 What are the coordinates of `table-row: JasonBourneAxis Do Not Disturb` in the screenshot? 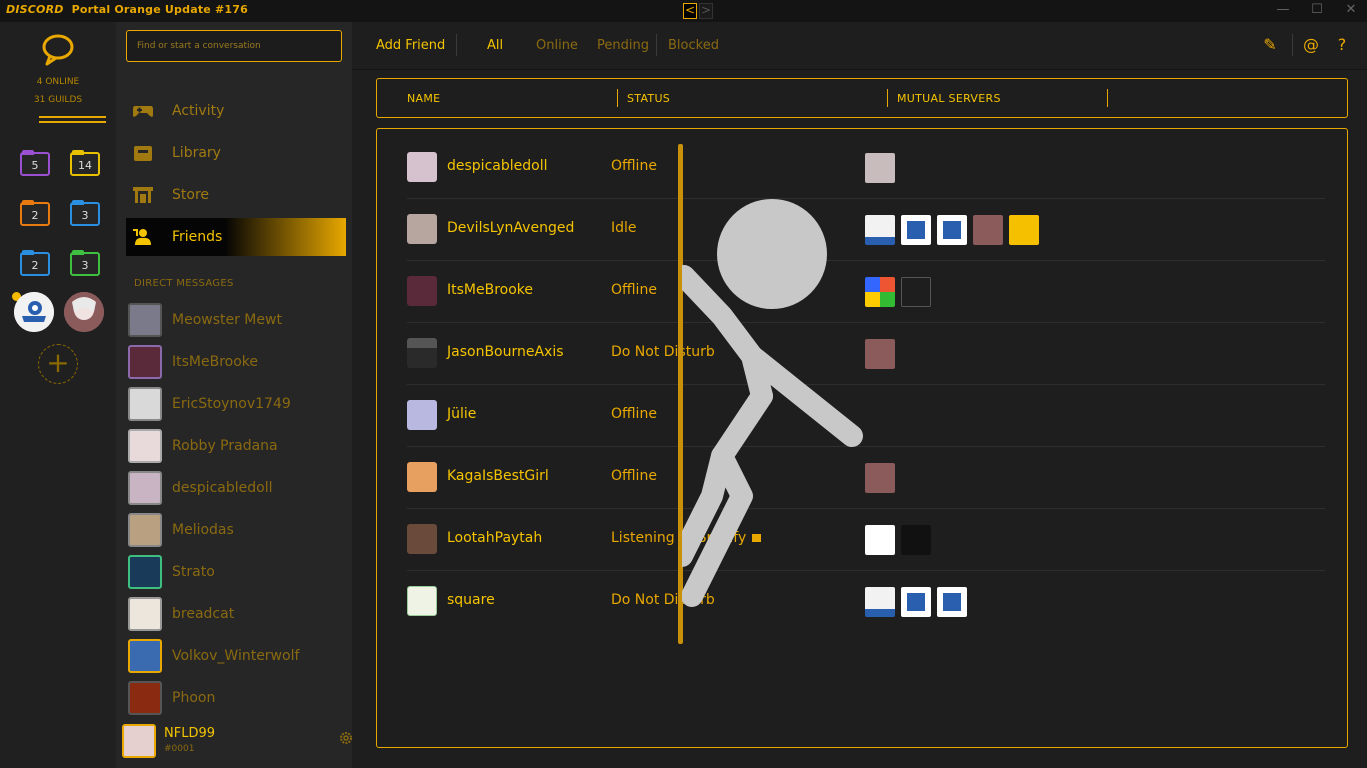 It's located at (866, 354).